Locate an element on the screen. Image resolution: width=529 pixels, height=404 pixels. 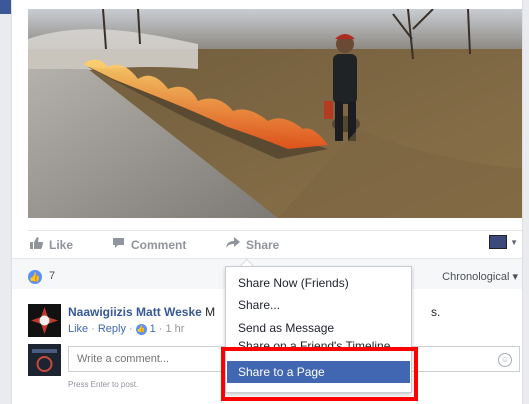
share-arrow-icon is located at coordinates (233, 244).